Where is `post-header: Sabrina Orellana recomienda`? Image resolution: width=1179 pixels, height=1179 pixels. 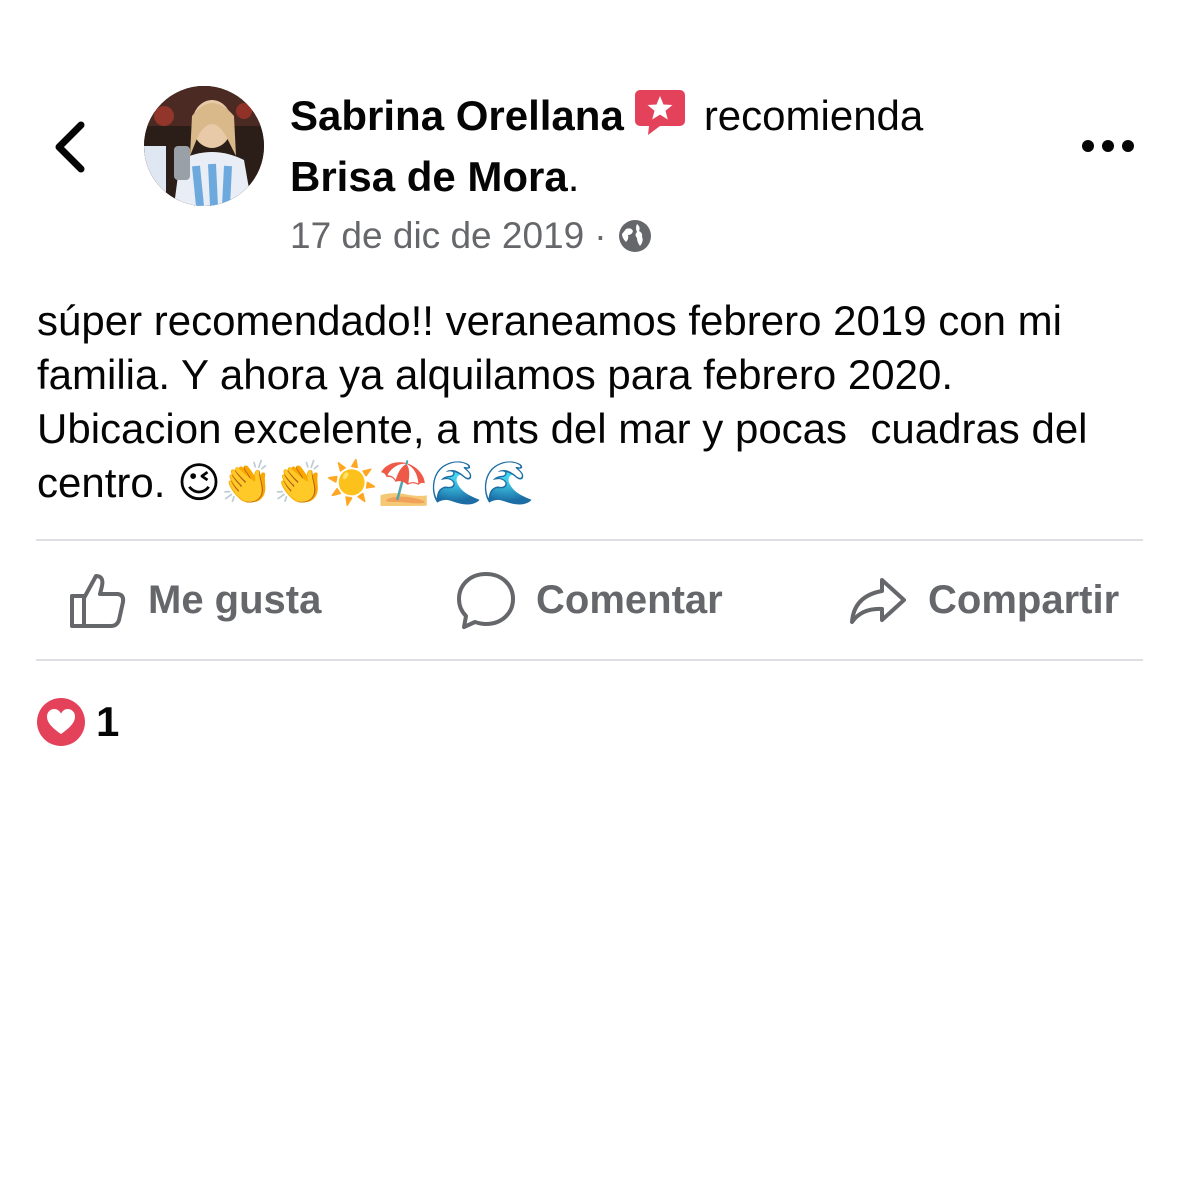 post-header: Sabrina Orellana recomienda is located at coordinates (606, 115).